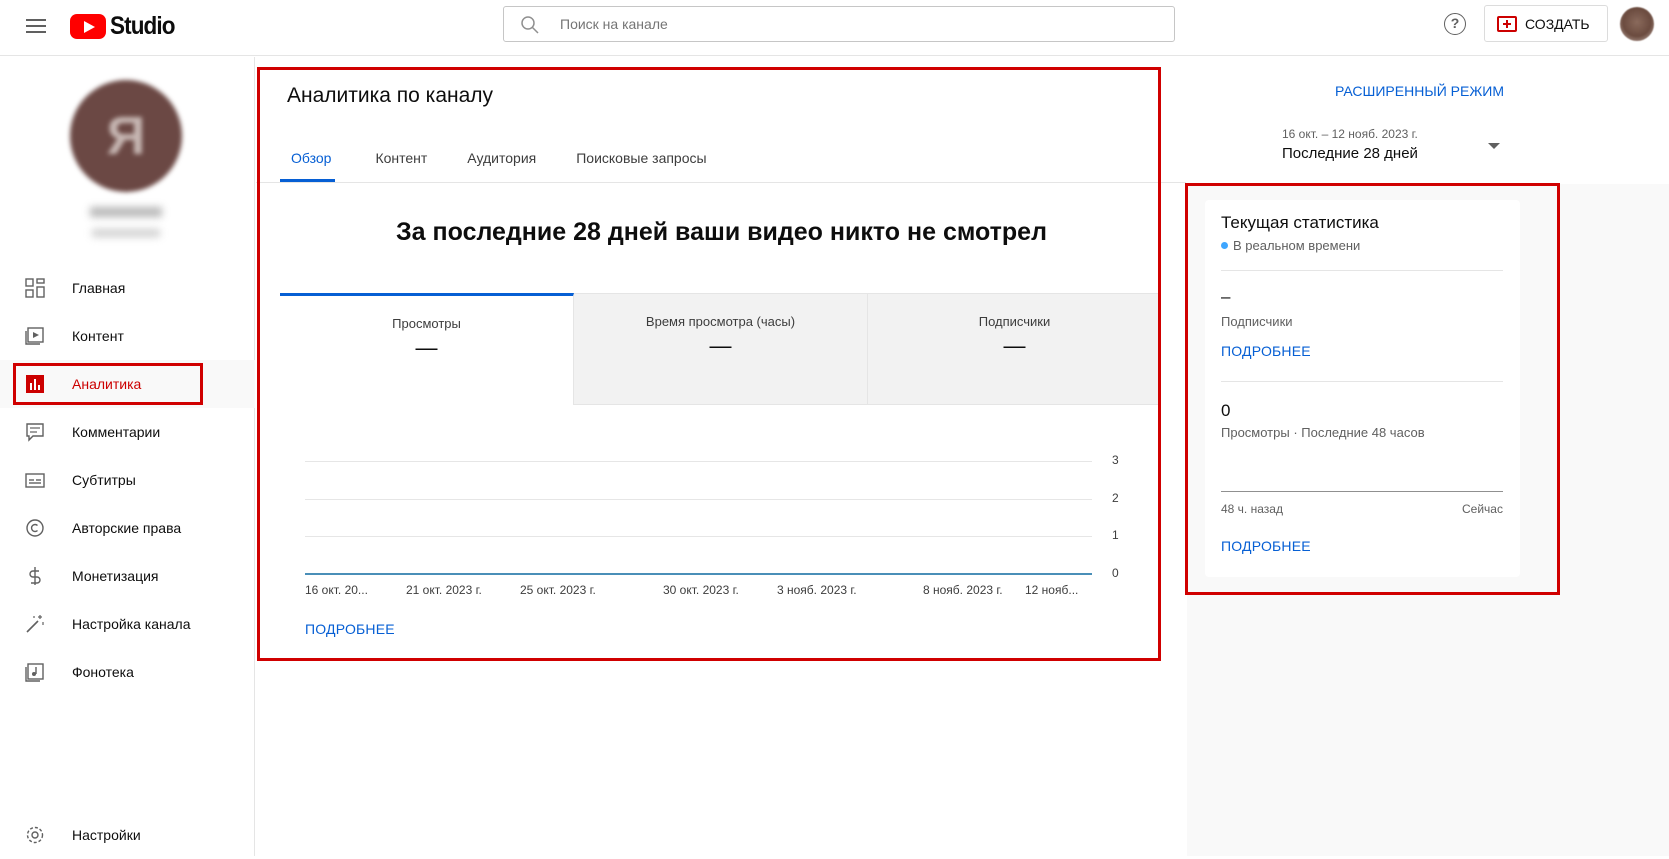 The image size is (1669, 859). What do you see at coordinates (116, 432) in the screenshot?
I see `sidebar-item-label: Комментарии` at bounding box center [116, 432].